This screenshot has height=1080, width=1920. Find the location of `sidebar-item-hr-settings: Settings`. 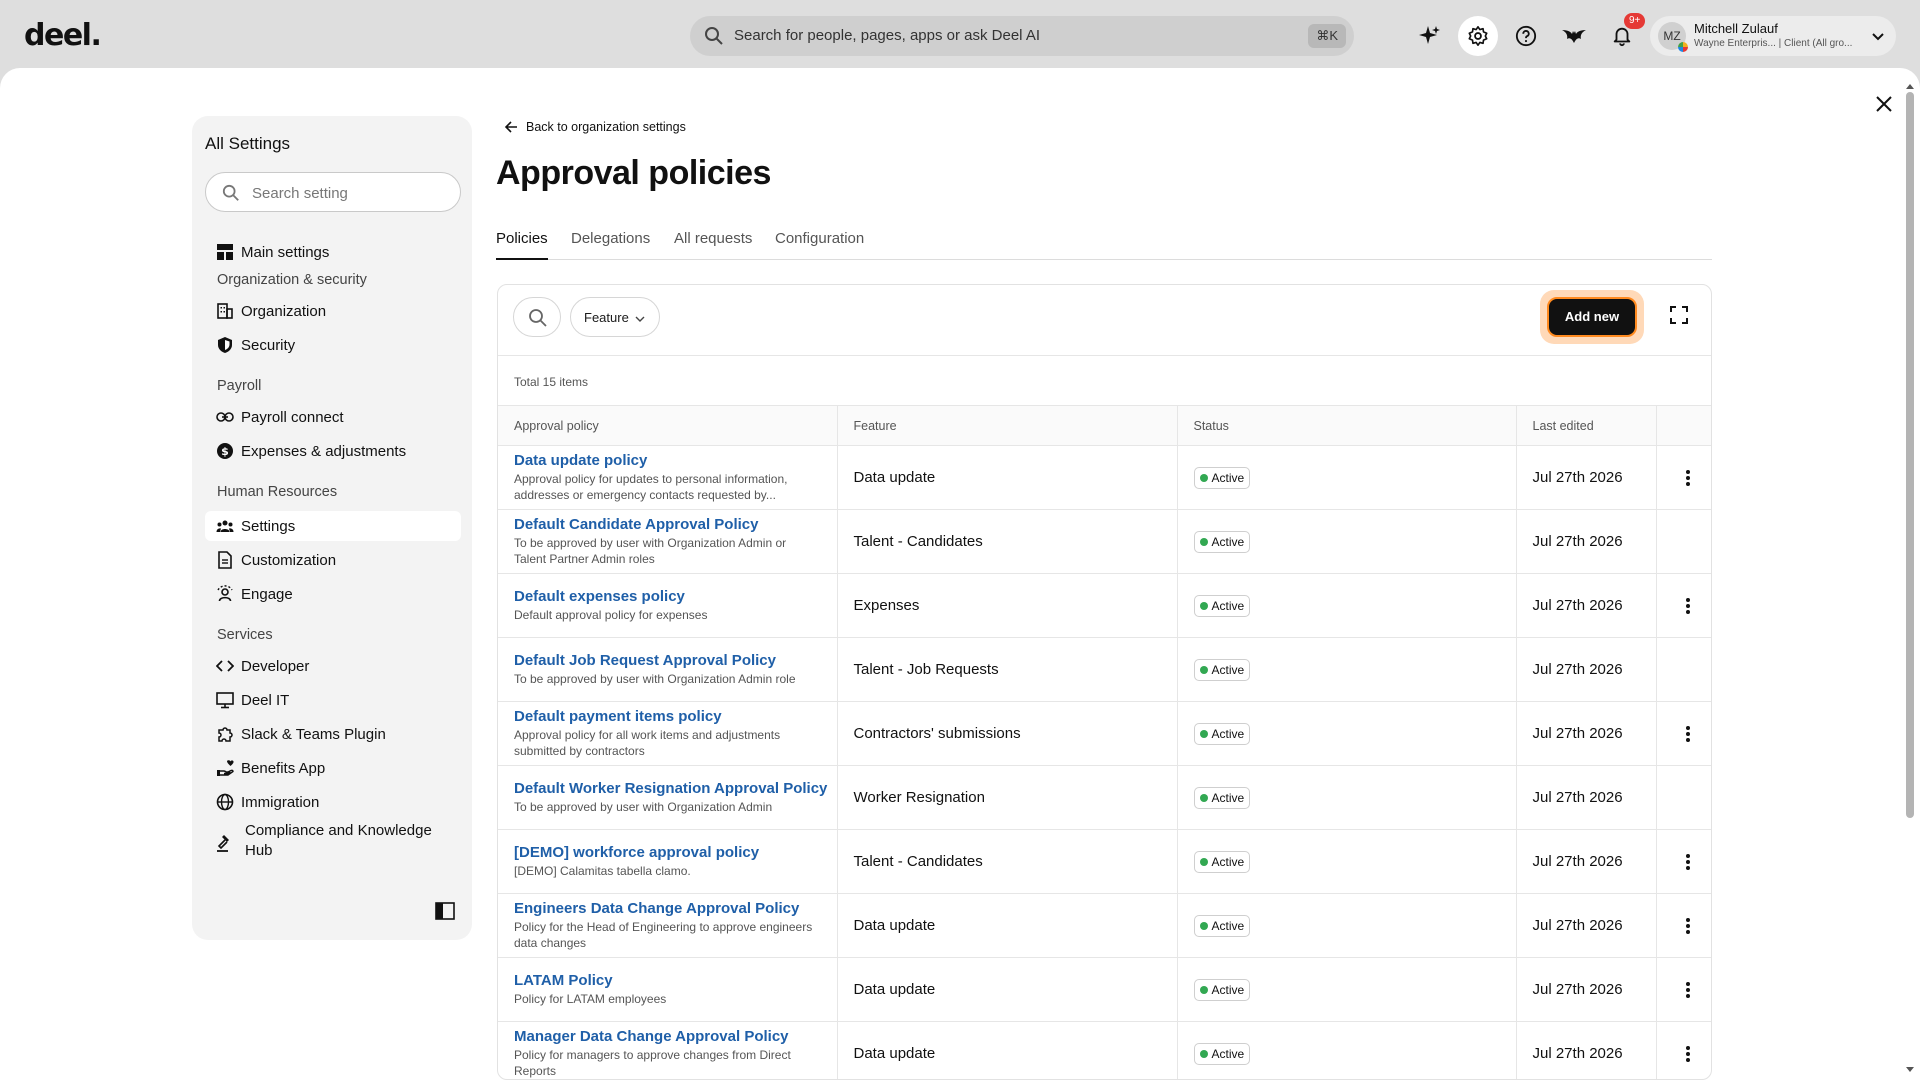

sidebar-item-hr-settings: Settings is located at coordinates (333, 526).